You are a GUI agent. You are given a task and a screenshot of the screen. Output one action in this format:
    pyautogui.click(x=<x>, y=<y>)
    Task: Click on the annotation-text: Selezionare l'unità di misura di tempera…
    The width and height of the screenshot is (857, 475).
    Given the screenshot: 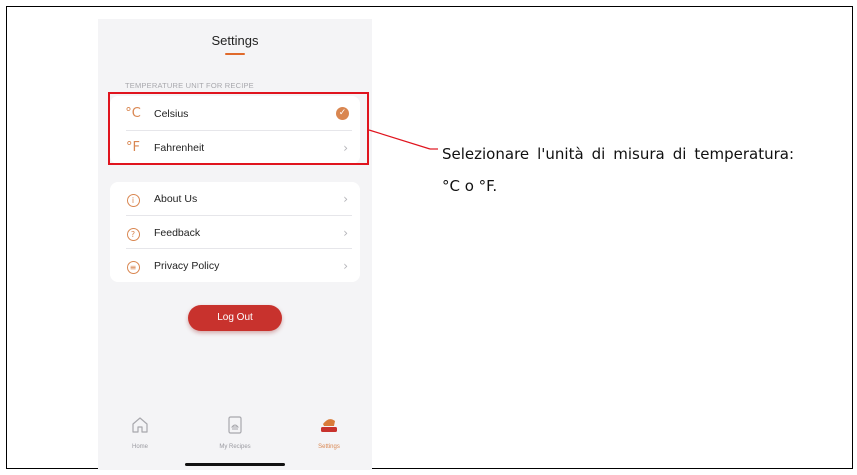 What is the action you would take?
    pyautogui.click(x=618, y=170)
    